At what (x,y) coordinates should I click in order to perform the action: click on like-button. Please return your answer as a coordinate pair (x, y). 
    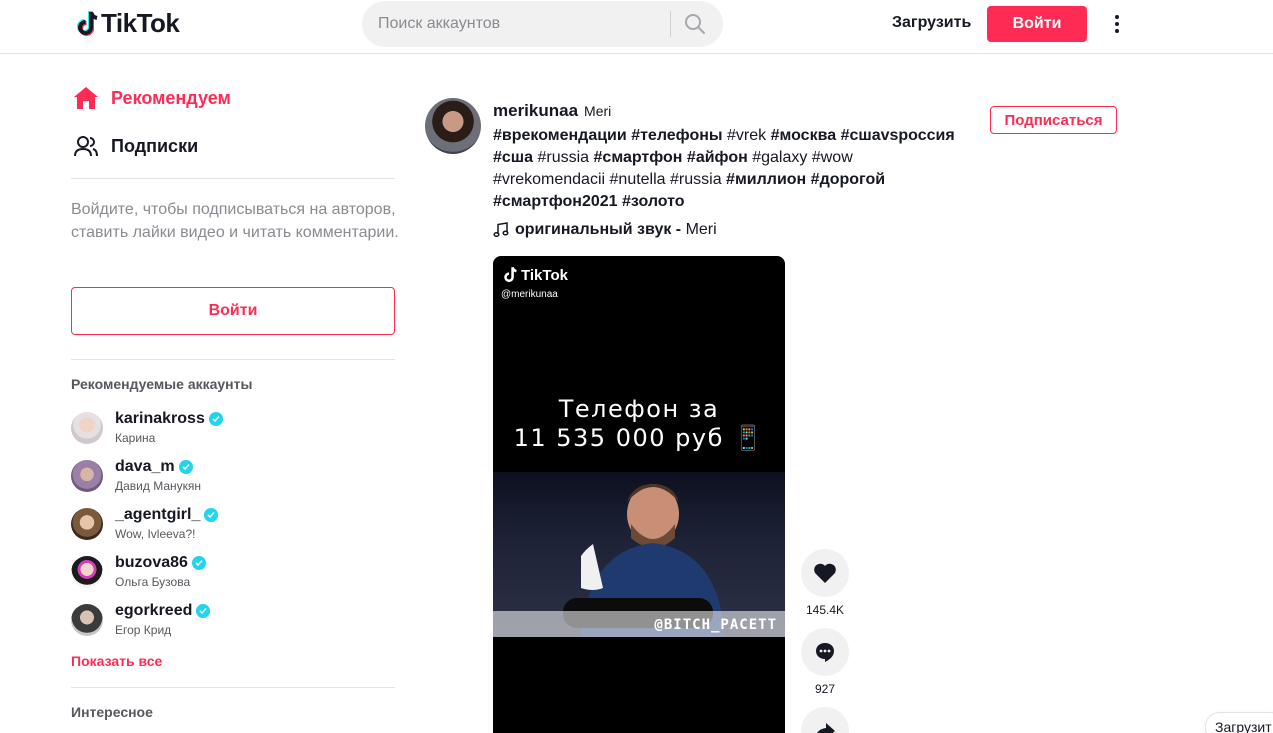
    Looking at the image, I should click on (825, 573).